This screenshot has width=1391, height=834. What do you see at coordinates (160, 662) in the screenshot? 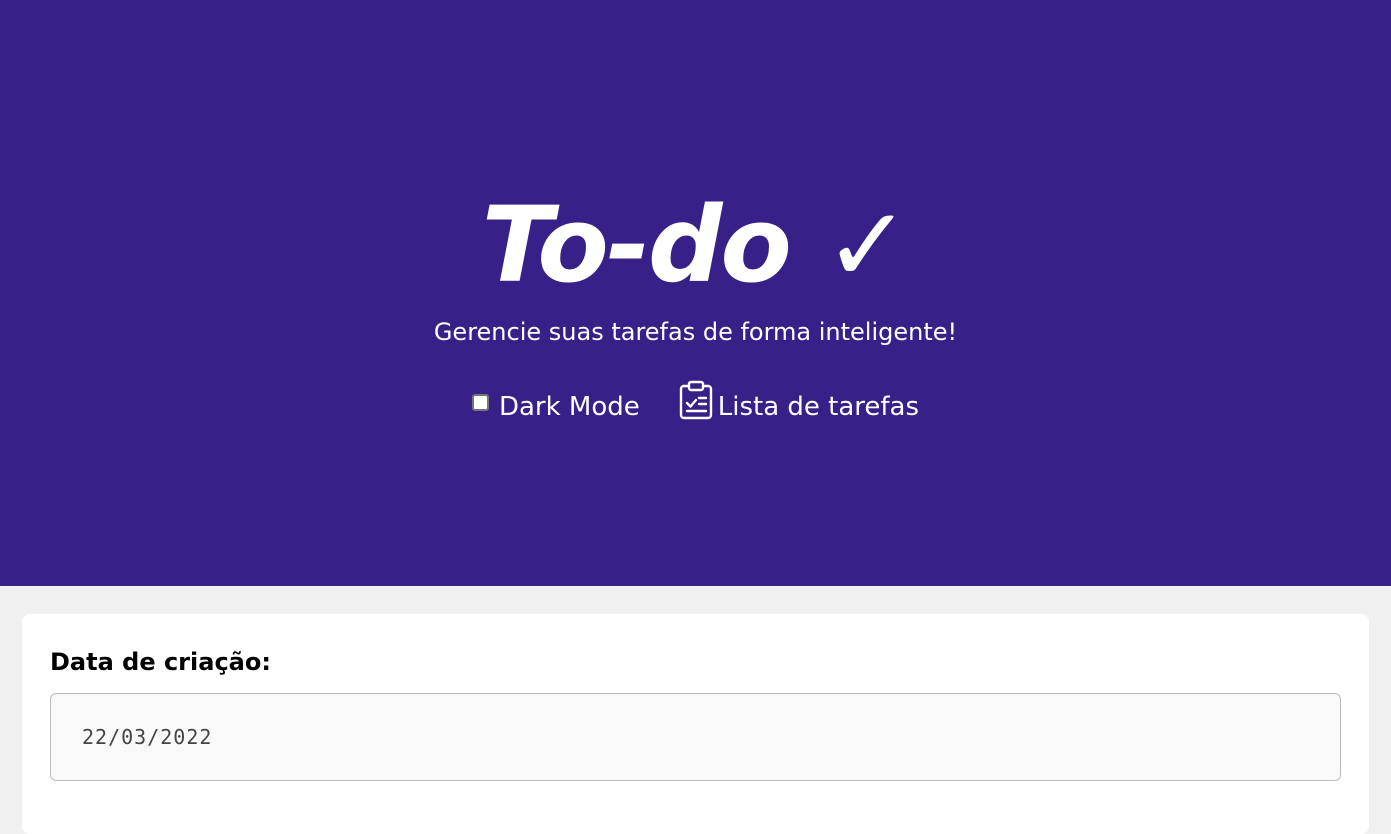
I see `creation-date-label: Data de criação:` at bounding box center [160, 662].